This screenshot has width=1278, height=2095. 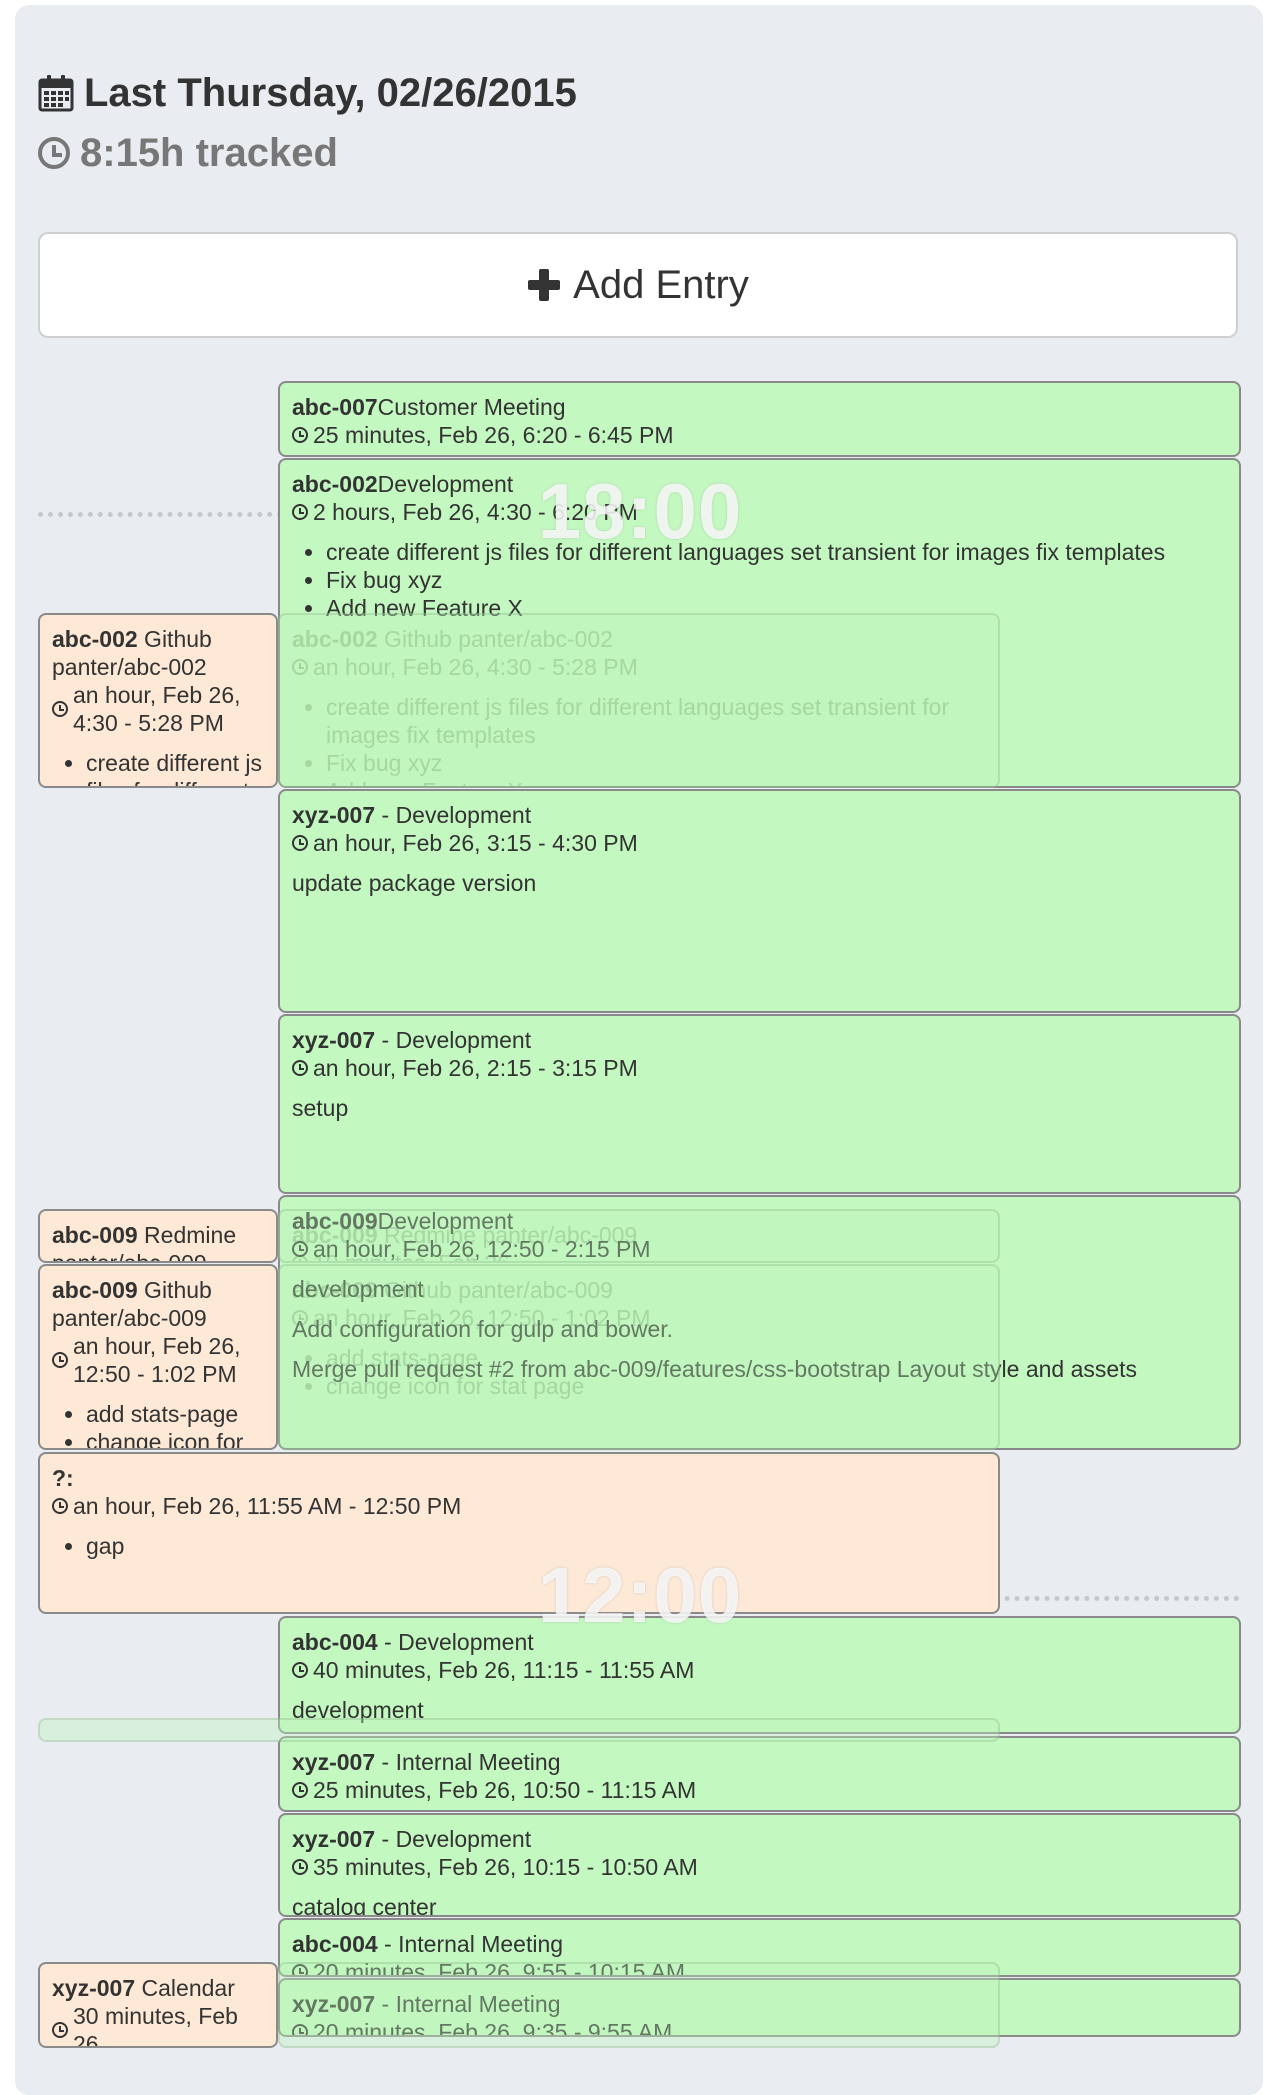 I want to click on entry-duration: 2 hours, Feb 26, 4:30 - 6:20 PM, so click(x=759, y=512).